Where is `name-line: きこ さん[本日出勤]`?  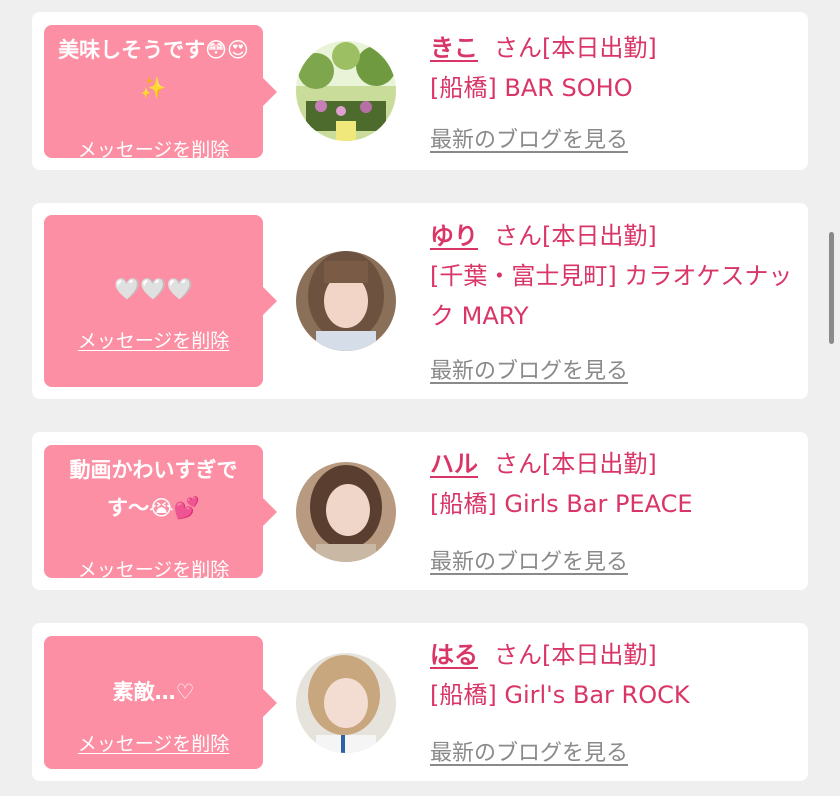 name-line: きこ さん[本日出勤] is located at coordinates (615, 48).